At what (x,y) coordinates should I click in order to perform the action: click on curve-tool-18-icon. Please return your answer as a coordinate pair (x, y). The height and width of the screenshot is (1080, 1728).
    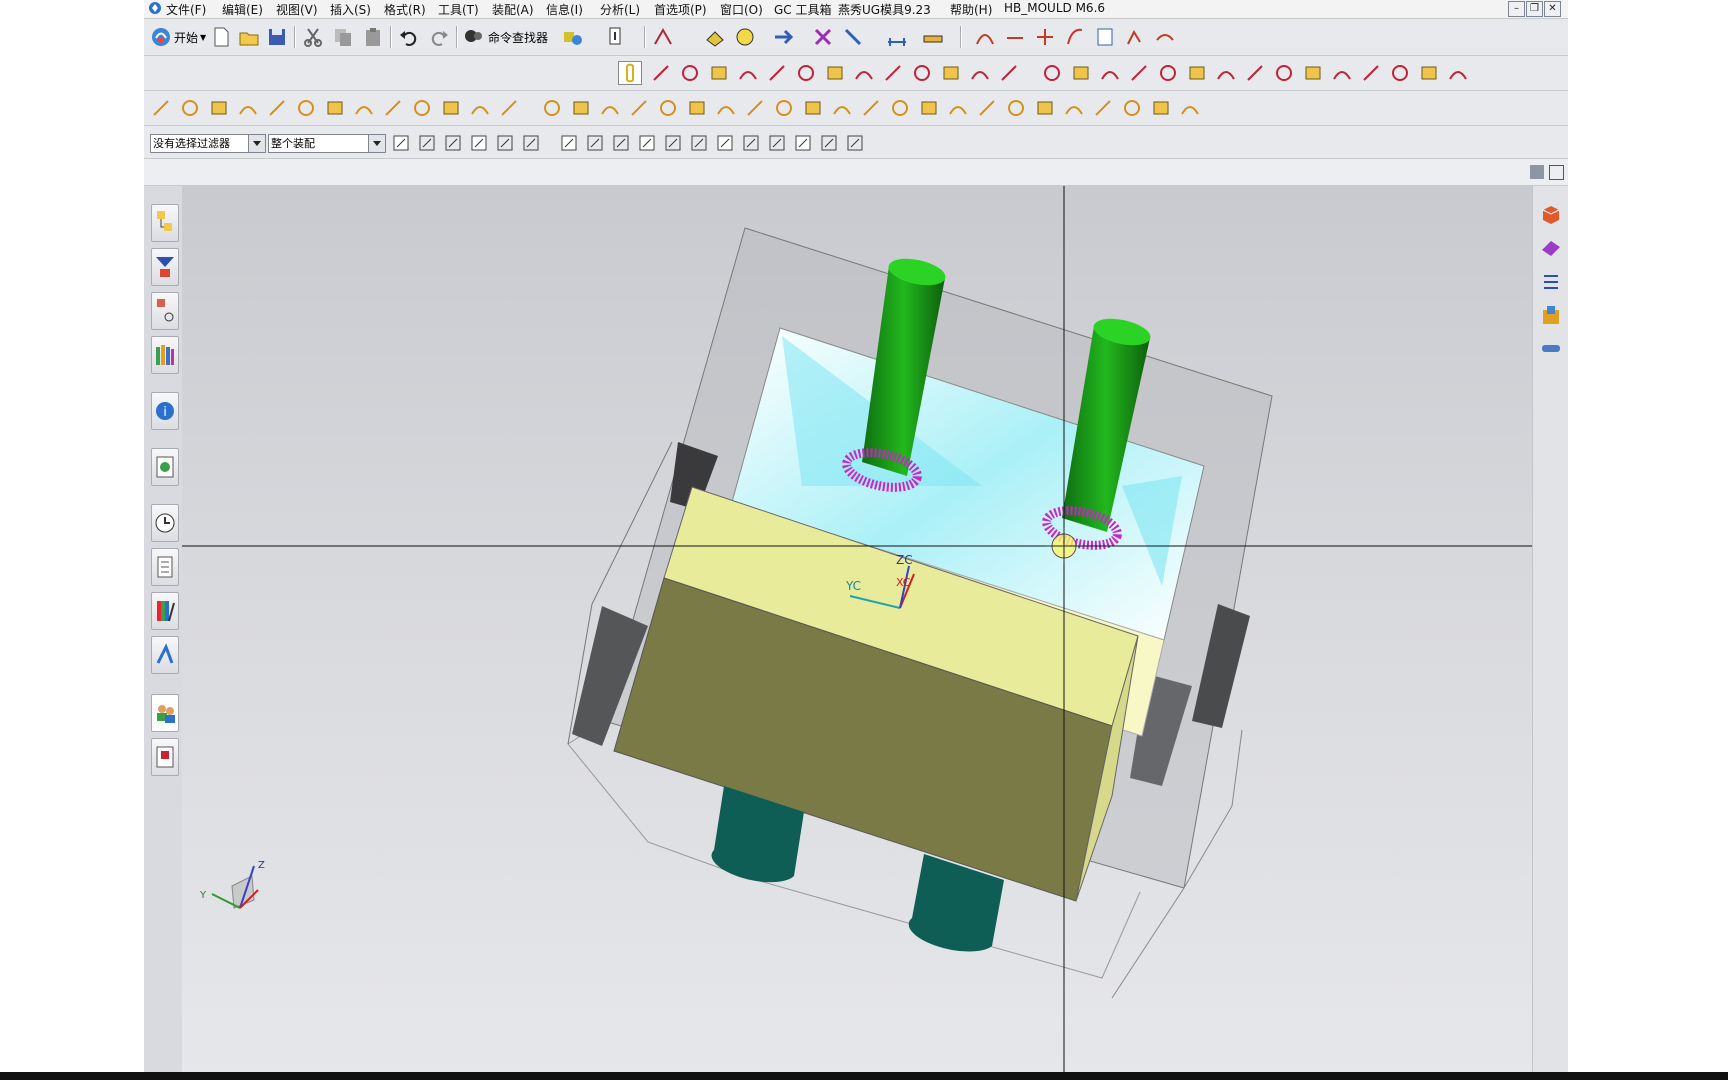
    Looking at the image, I should click on (1168, 73).